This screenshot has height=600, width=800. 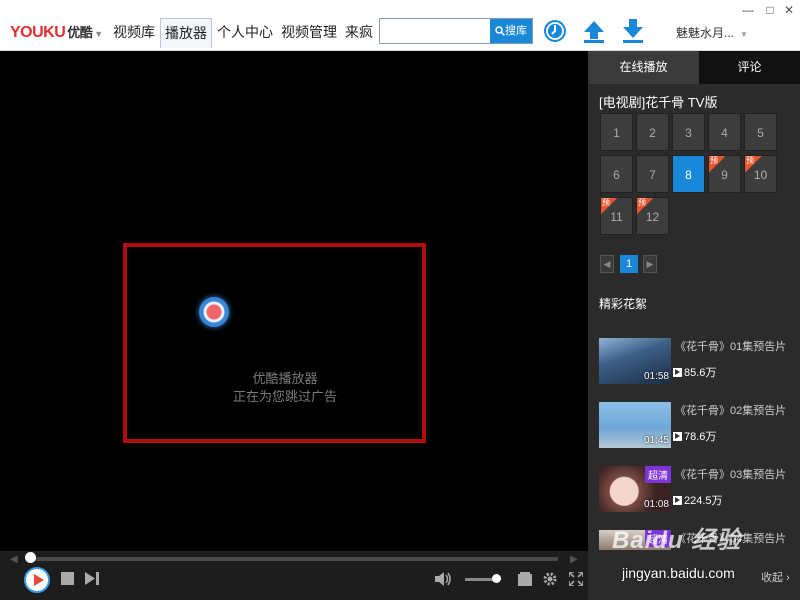 I want to click on stop-icon, so click(x=67, y=578).